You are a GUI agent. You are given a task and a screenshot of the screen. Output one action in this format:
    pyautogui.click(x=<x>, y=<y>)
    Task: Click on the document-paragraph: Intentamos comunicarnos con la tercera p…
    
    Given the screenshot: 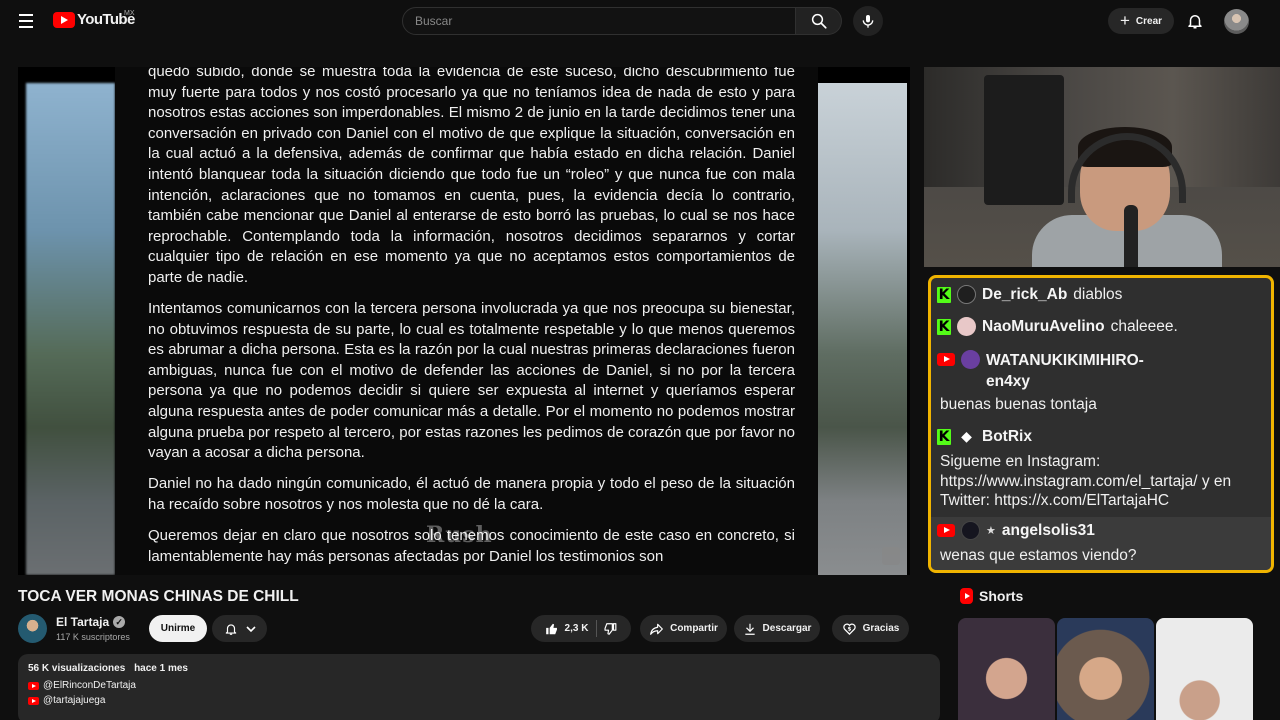 What is the action you would take?
    pyautogui.click(x=471, y=381)
    